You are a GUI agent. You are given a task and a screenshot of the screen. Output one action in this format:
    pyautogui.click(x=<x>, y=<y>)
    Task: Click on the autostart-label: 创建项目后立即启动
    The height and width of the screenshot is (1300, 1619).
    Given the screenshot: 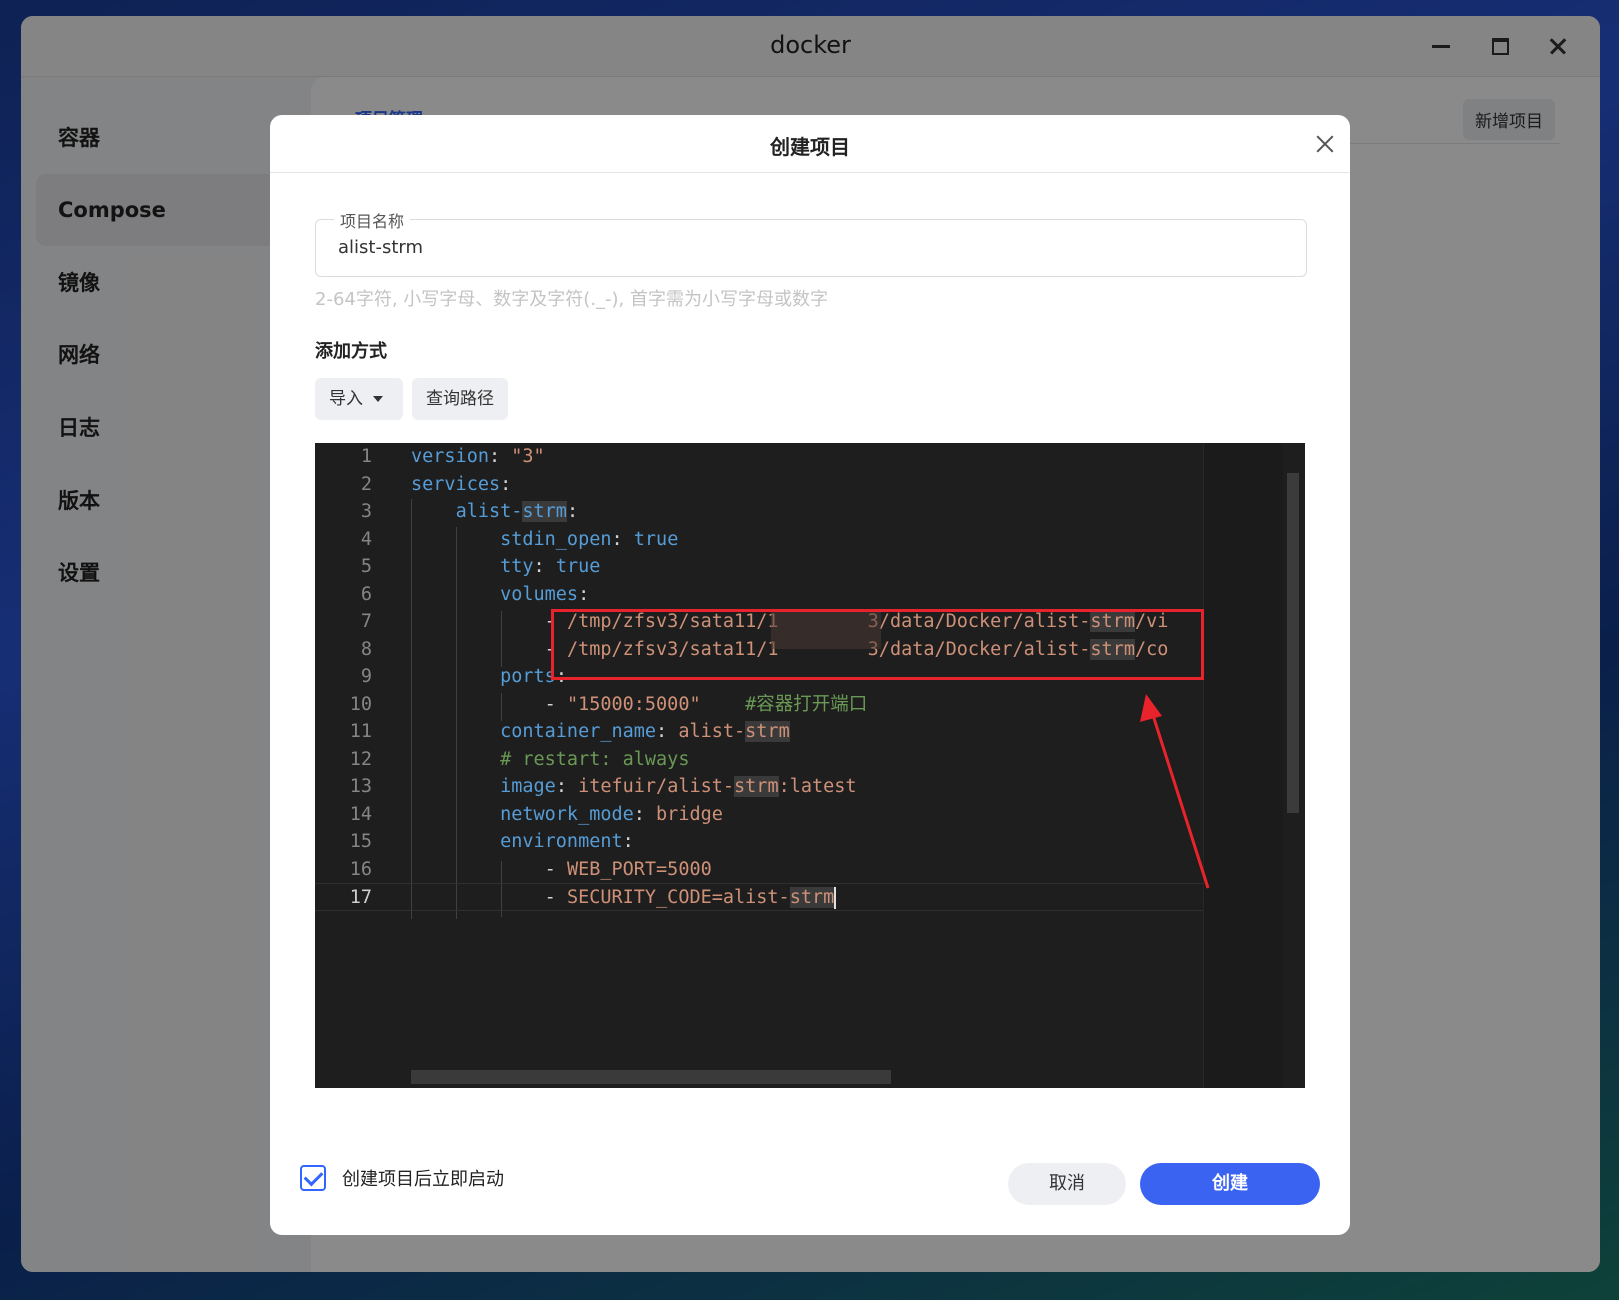 What is the action you would take?
    pyautogui.click(x=423, y=1179)
    